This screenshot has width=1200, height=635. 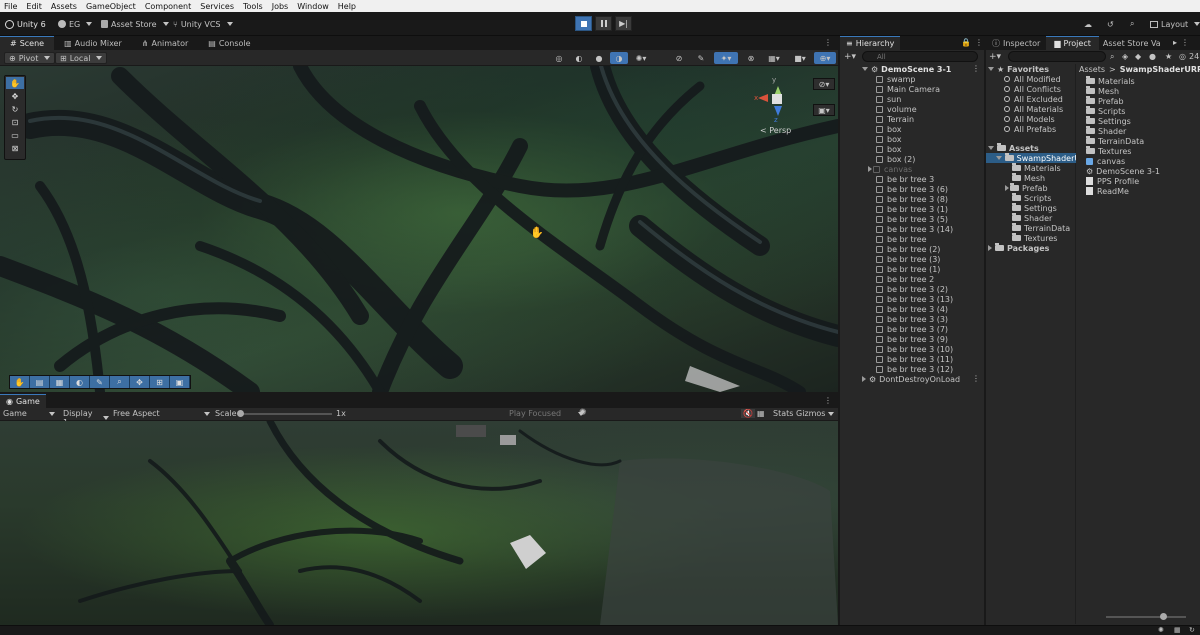 What do you see at coordinates (603, 23) in the screenshot?
I see `pause-button` at bounding box center [603, 23].